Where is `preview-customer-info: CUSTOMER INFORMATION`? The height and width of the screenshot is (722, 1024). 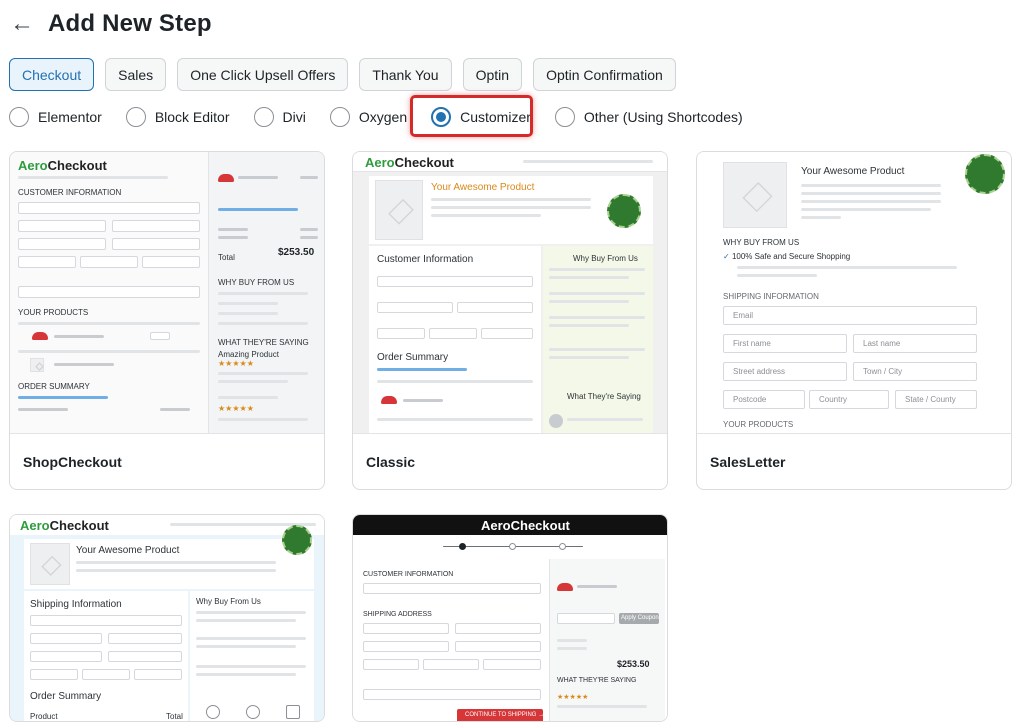
preview-customer-info: CUSTOMER INFORMATION is located at coordinates (408, 574).